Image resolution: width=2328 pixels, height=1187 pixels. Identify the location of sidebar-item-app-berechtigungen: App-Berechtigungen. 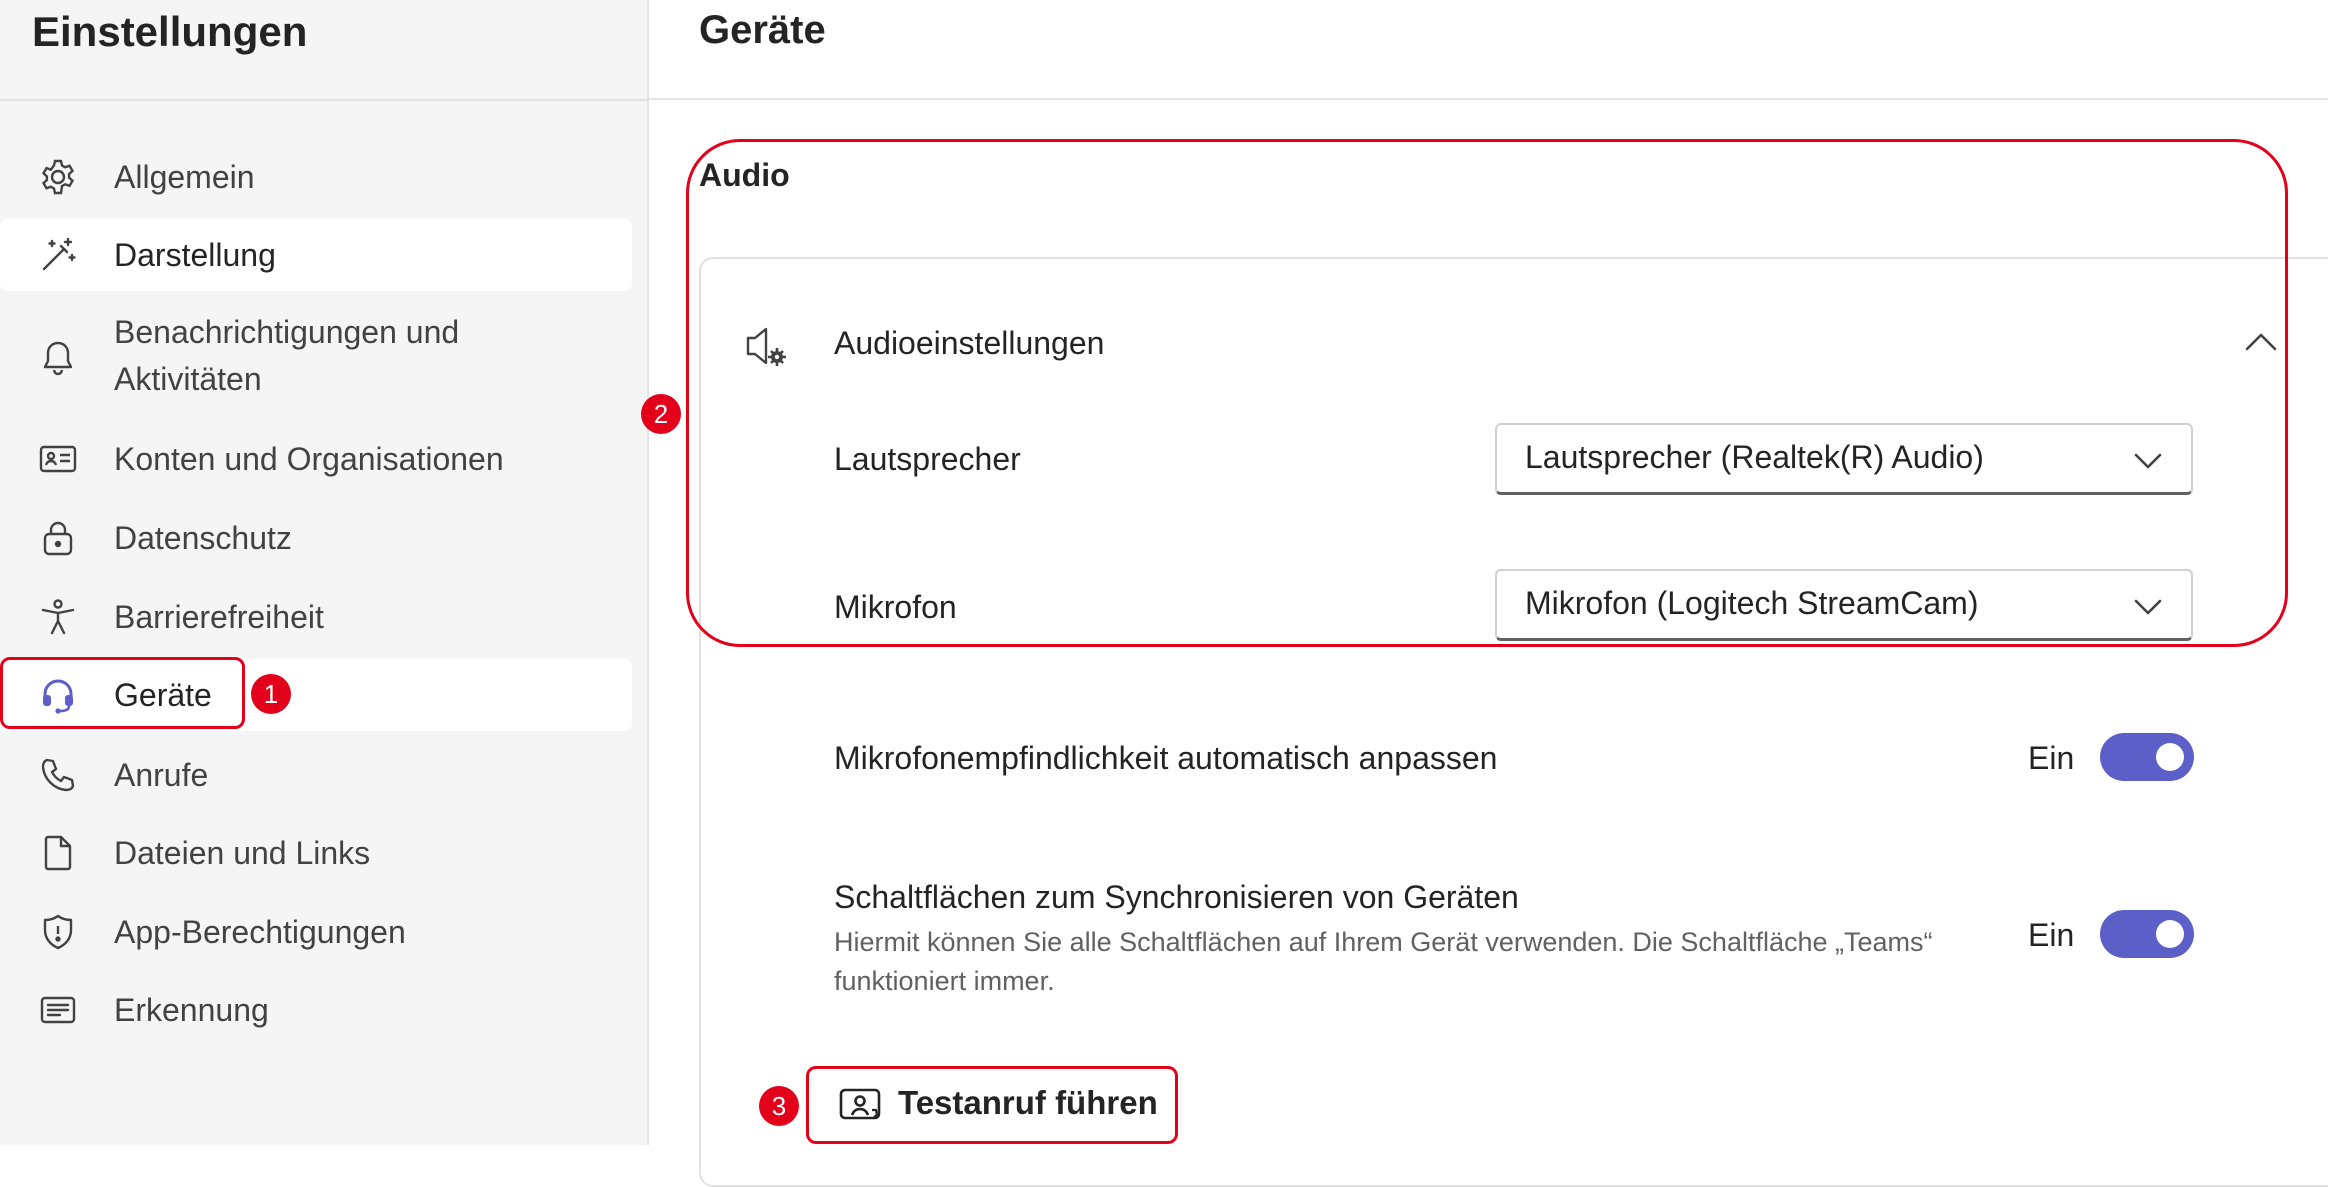
(316, 932).